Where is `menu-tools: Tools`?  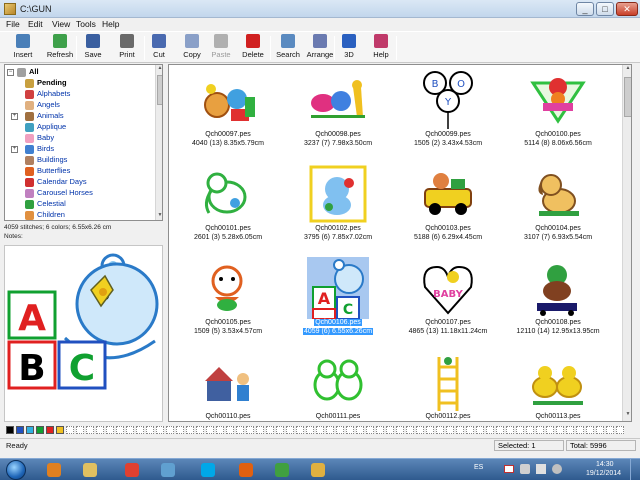 menu-tools: Tools is located at coordinates (86, 24).